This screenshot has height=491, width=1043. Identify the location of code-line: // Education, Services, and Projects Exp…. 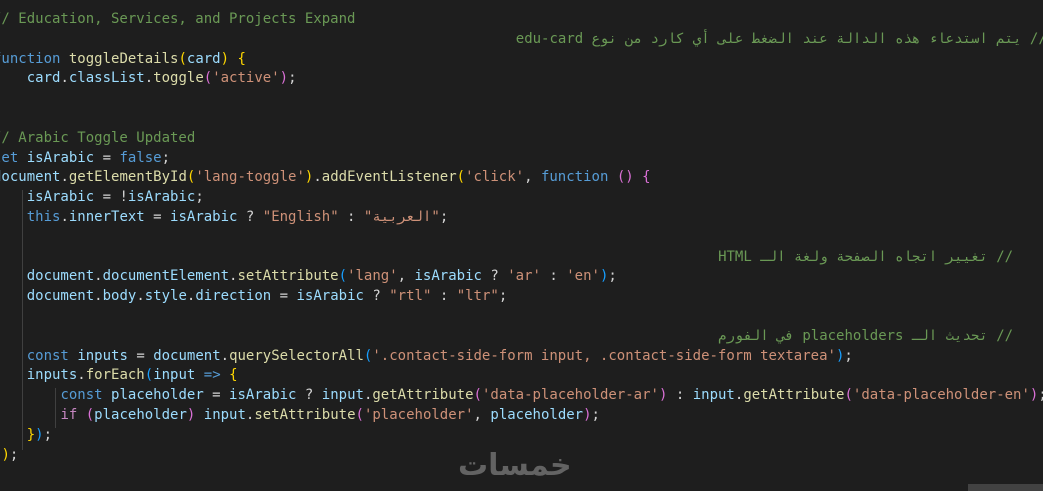
(521, 20).